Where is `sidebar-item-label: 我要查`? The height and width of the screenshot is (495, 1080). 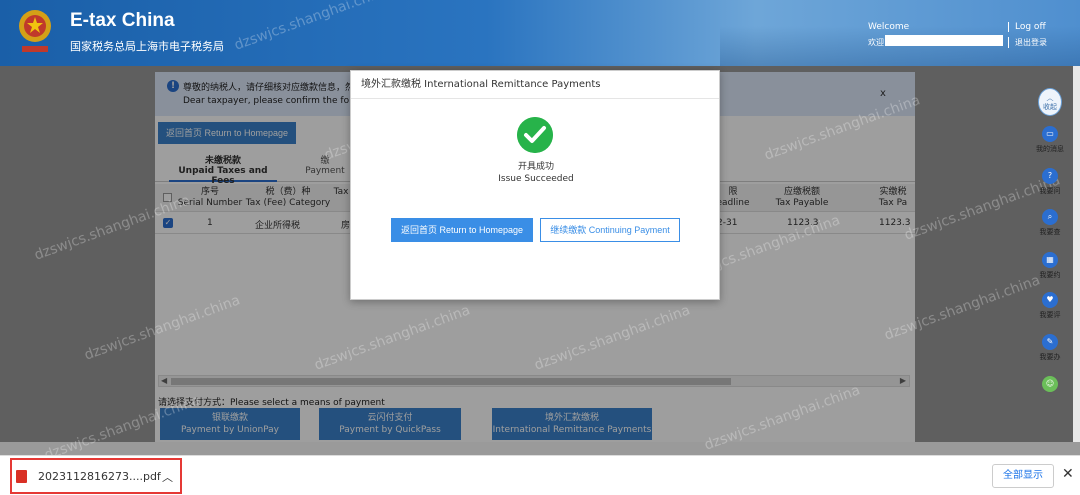
sidebar-item-label: 我要查 is located at coordinates (1050, 232).